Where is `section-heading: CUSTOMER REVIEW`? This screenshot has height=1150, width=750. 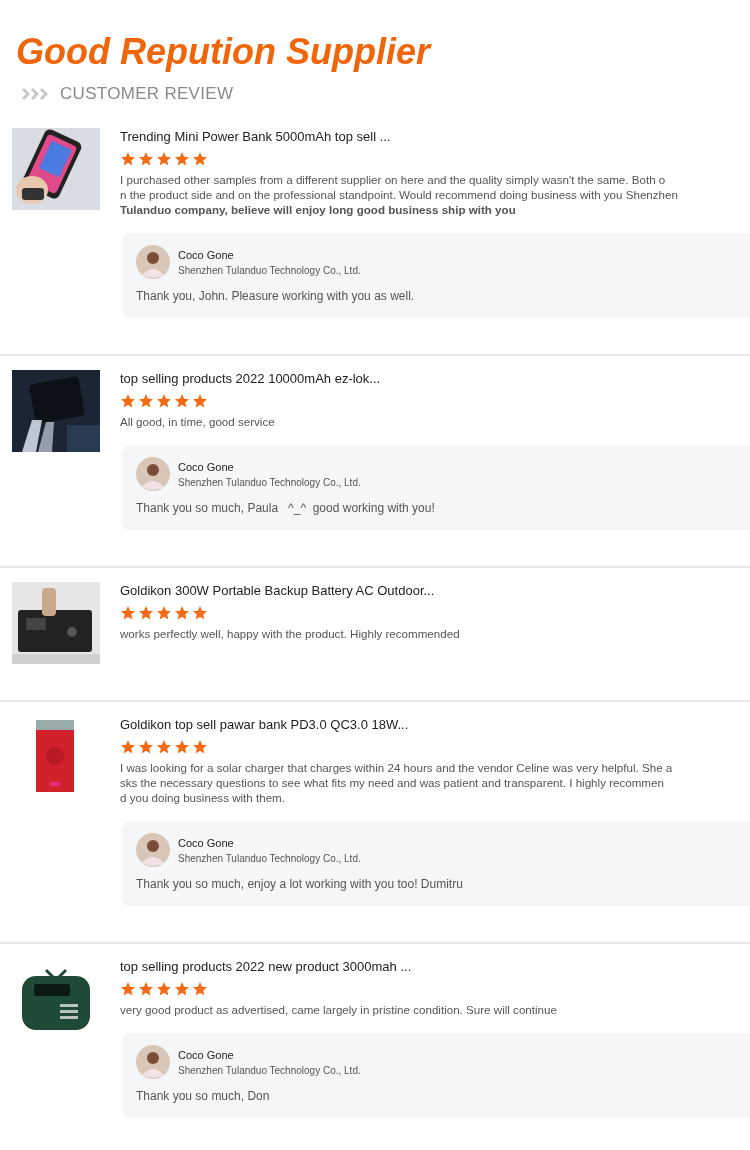
section-heading: CUSTOMER REVIEW is located at coordinates (147, 94).